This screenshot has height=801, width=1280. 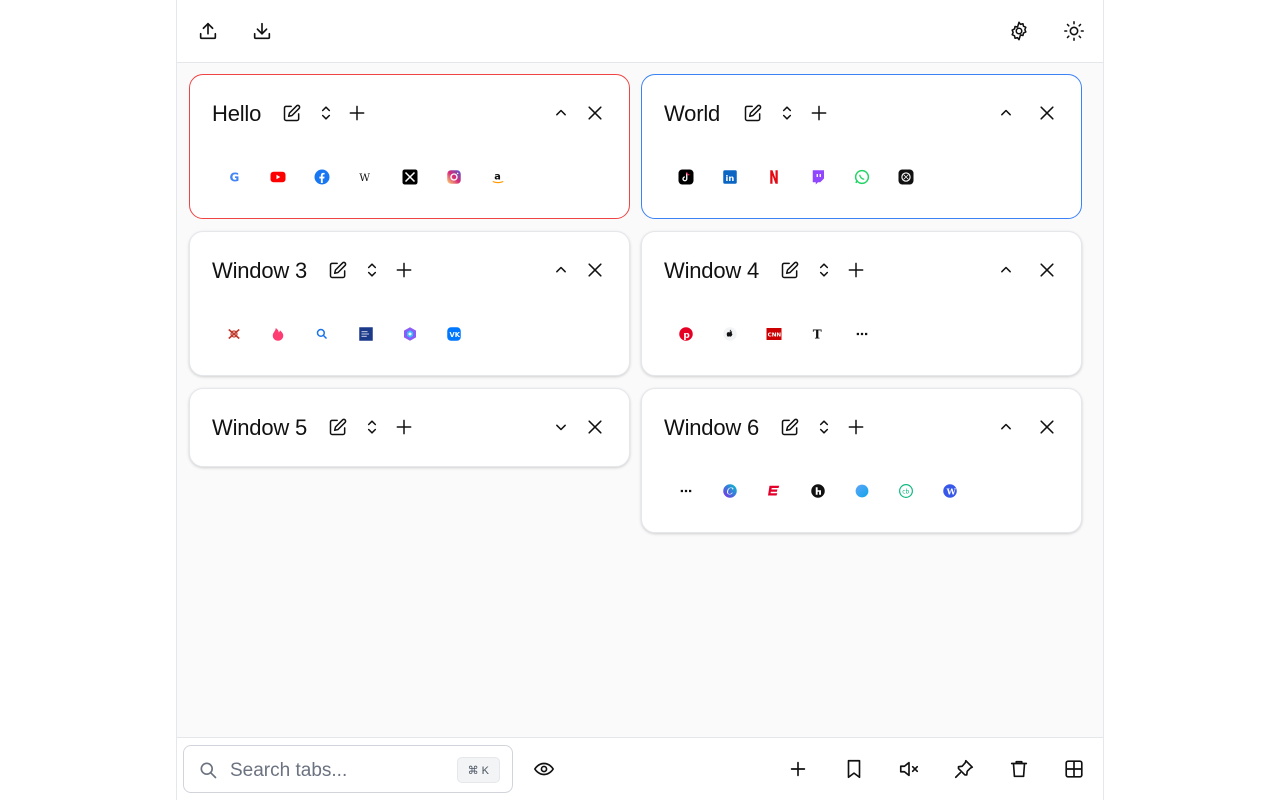 I want to click on svg-text: in, so click(x=730, y=178).